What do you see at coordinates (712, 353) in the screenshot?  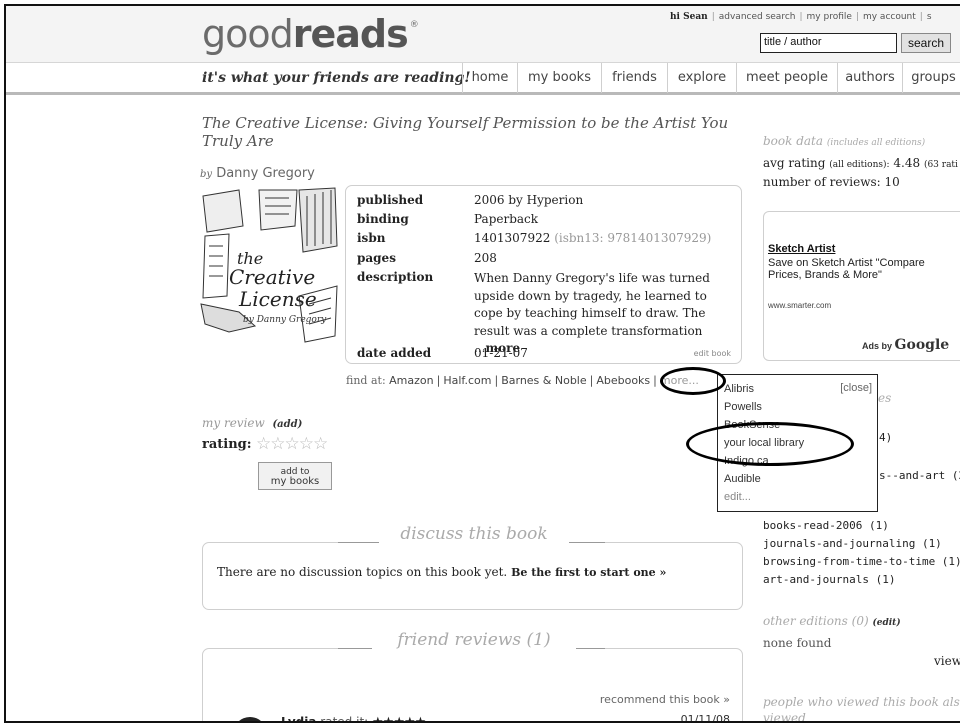 I see `edit-book-link: edit book` at bounding box center [712, 353].